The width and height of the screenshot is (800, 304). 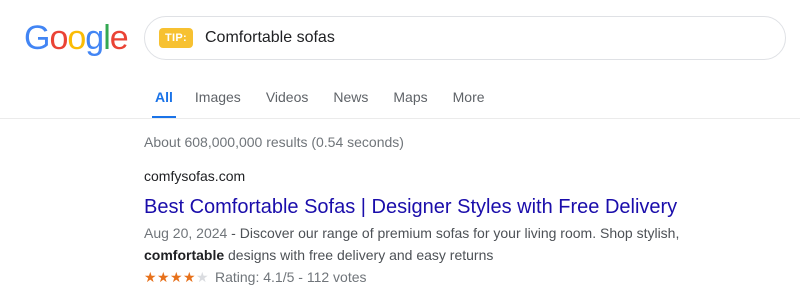 What do you see at coordinates (186, 233) in the screenshot?
I see `result-date: Aug 20, 2024` at bounding box center [186, 233].